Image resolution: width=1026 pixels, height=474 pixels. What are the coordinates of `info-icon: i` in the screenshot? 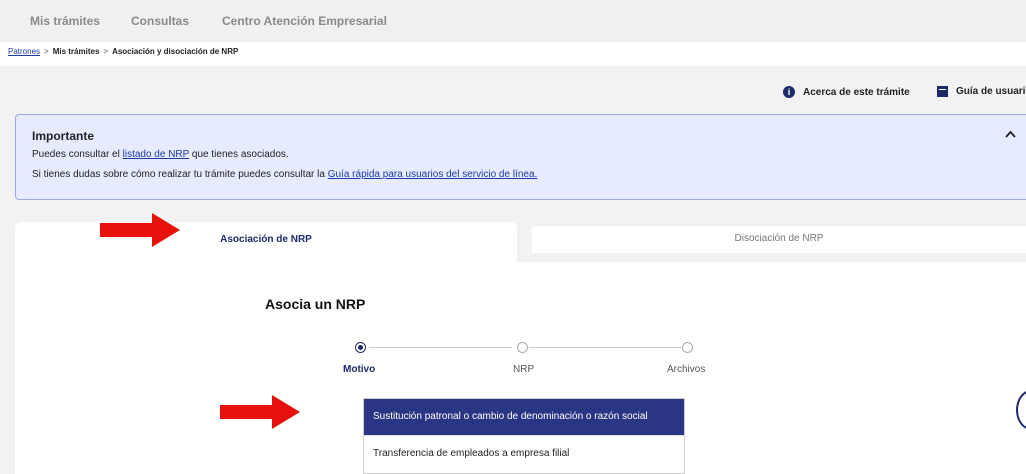 It's located at (789, 92).